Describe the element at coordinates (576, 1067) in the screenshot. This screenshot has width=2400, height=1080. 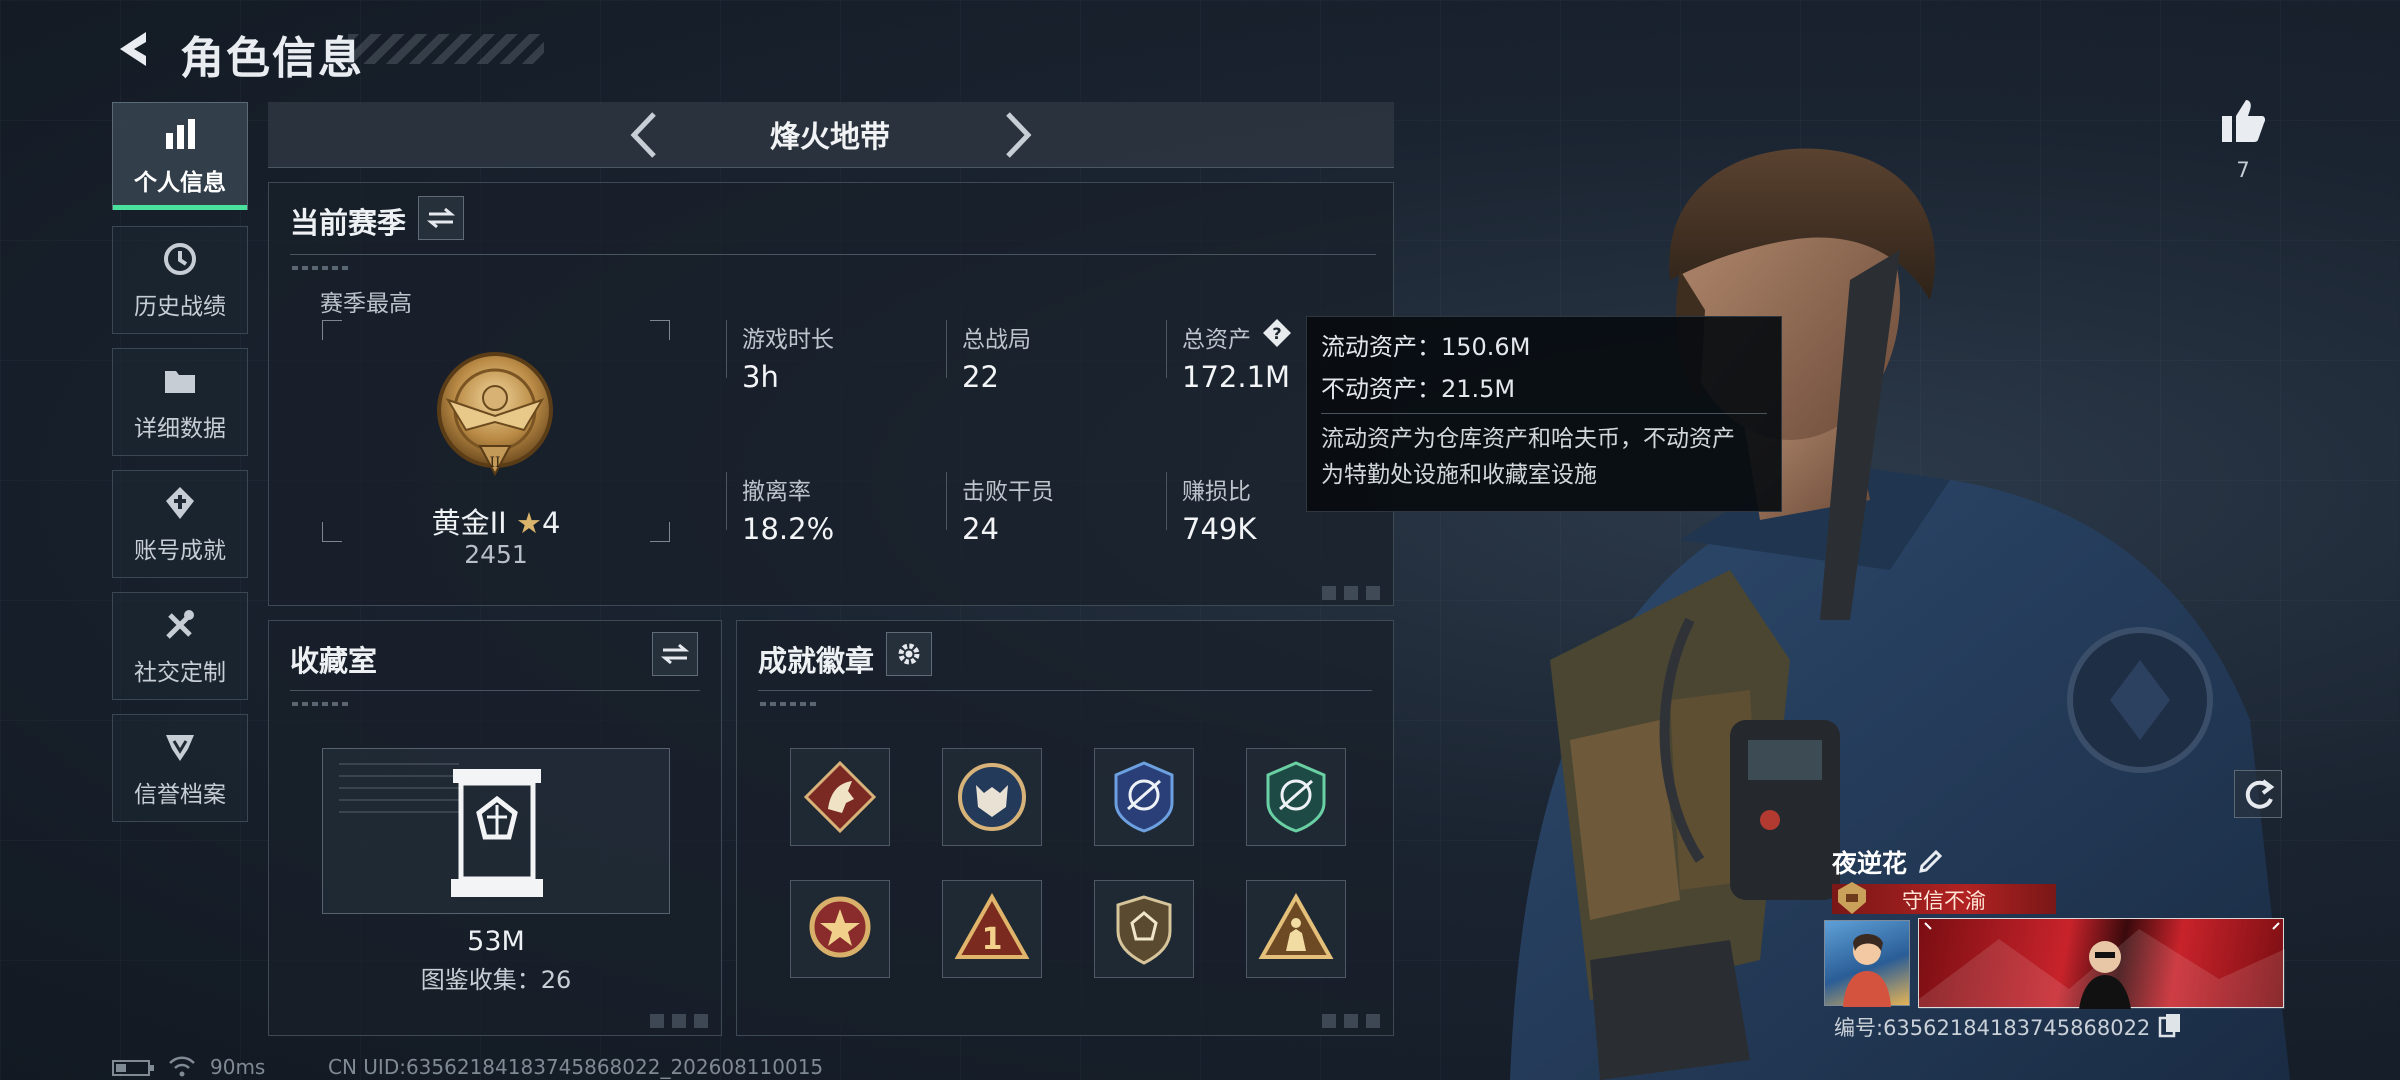
I see `uid-text: CN UID:63562184183745868022_202608110015` at that location.